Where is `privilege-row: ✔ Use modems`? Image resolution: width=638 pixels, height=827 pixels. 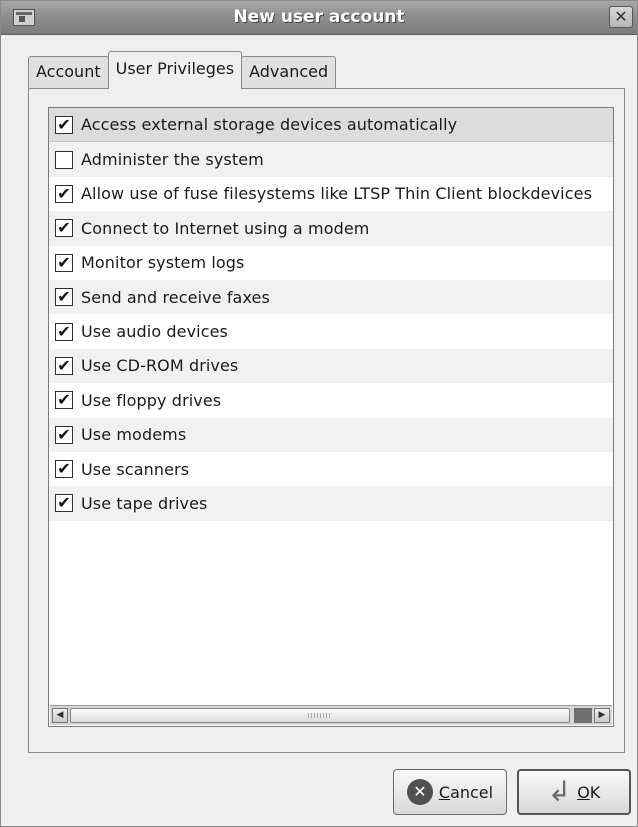
privilege-row: ✔ Use modems is located at coordinates (331, 434).